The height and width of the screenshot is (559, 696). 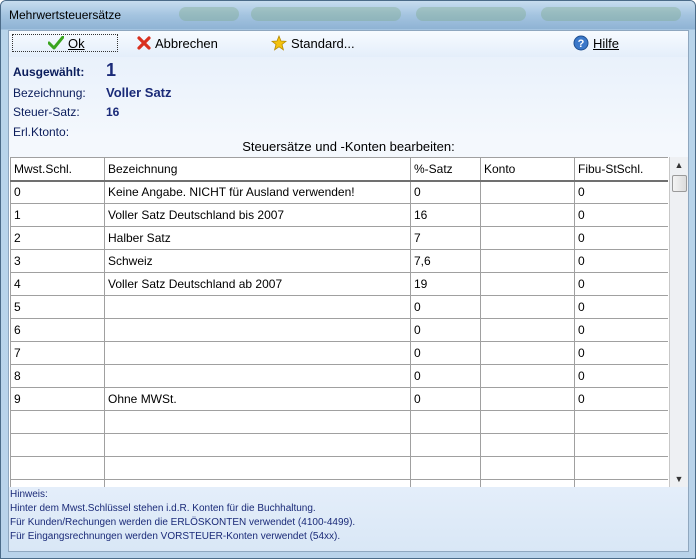 I want to click on table-row: 5 0 0, so click(x=339, y=307).